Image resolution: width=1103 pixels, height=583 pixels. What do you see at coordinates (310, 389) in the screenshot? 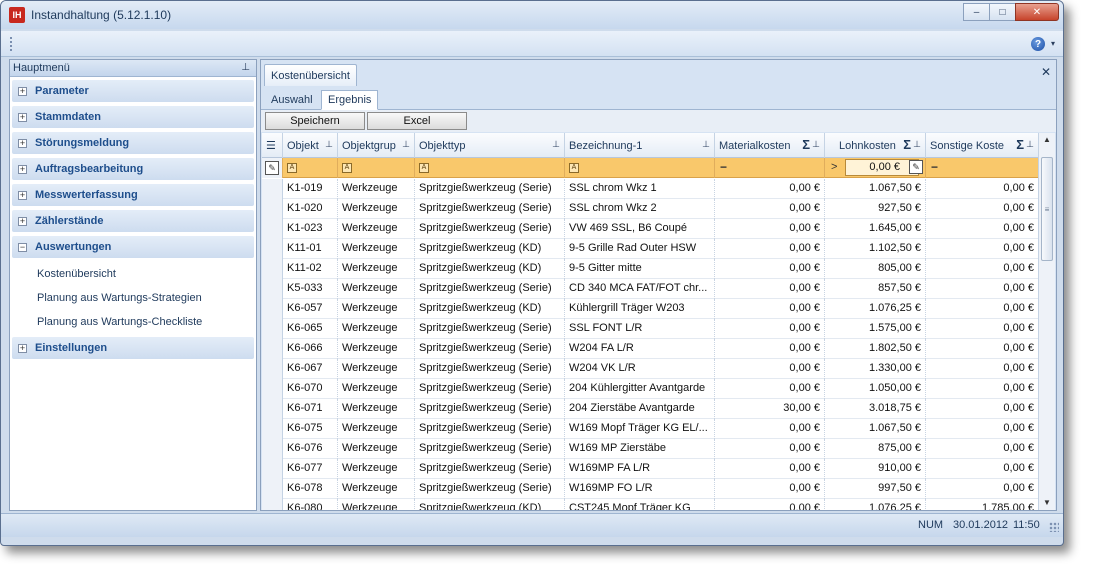
I see `cell-objekt: K6-070` at bounding box center [310, 389].